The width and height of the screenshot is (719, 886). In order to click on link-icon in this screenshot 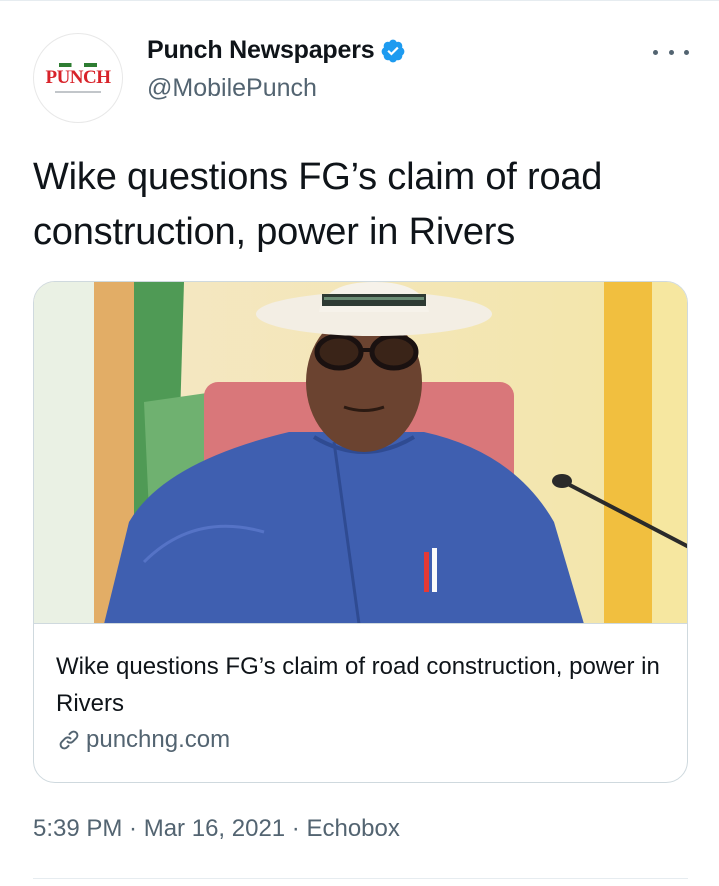, I will do `click(69, 740)`.